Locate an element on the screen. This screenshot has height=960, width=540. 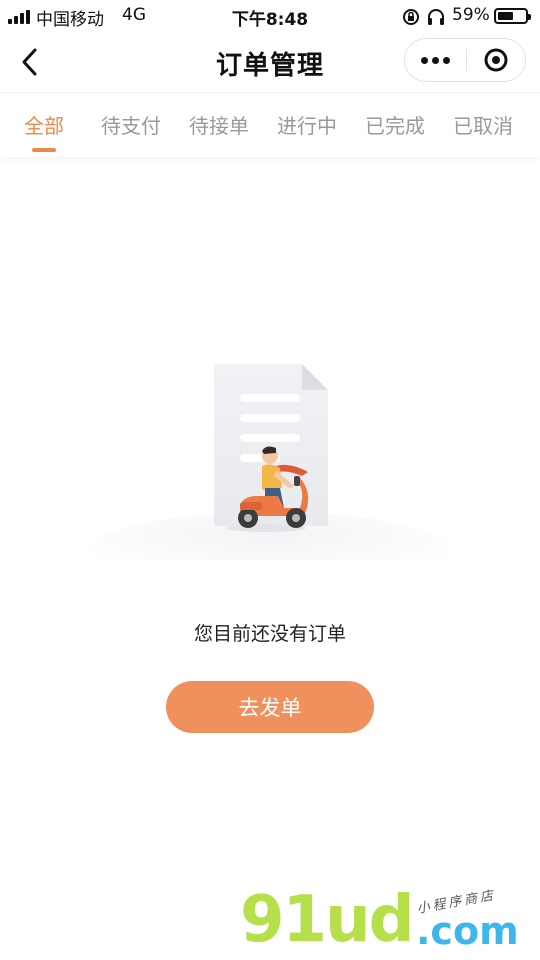
tab-all: 全部 is located at coordinates (44, 124).